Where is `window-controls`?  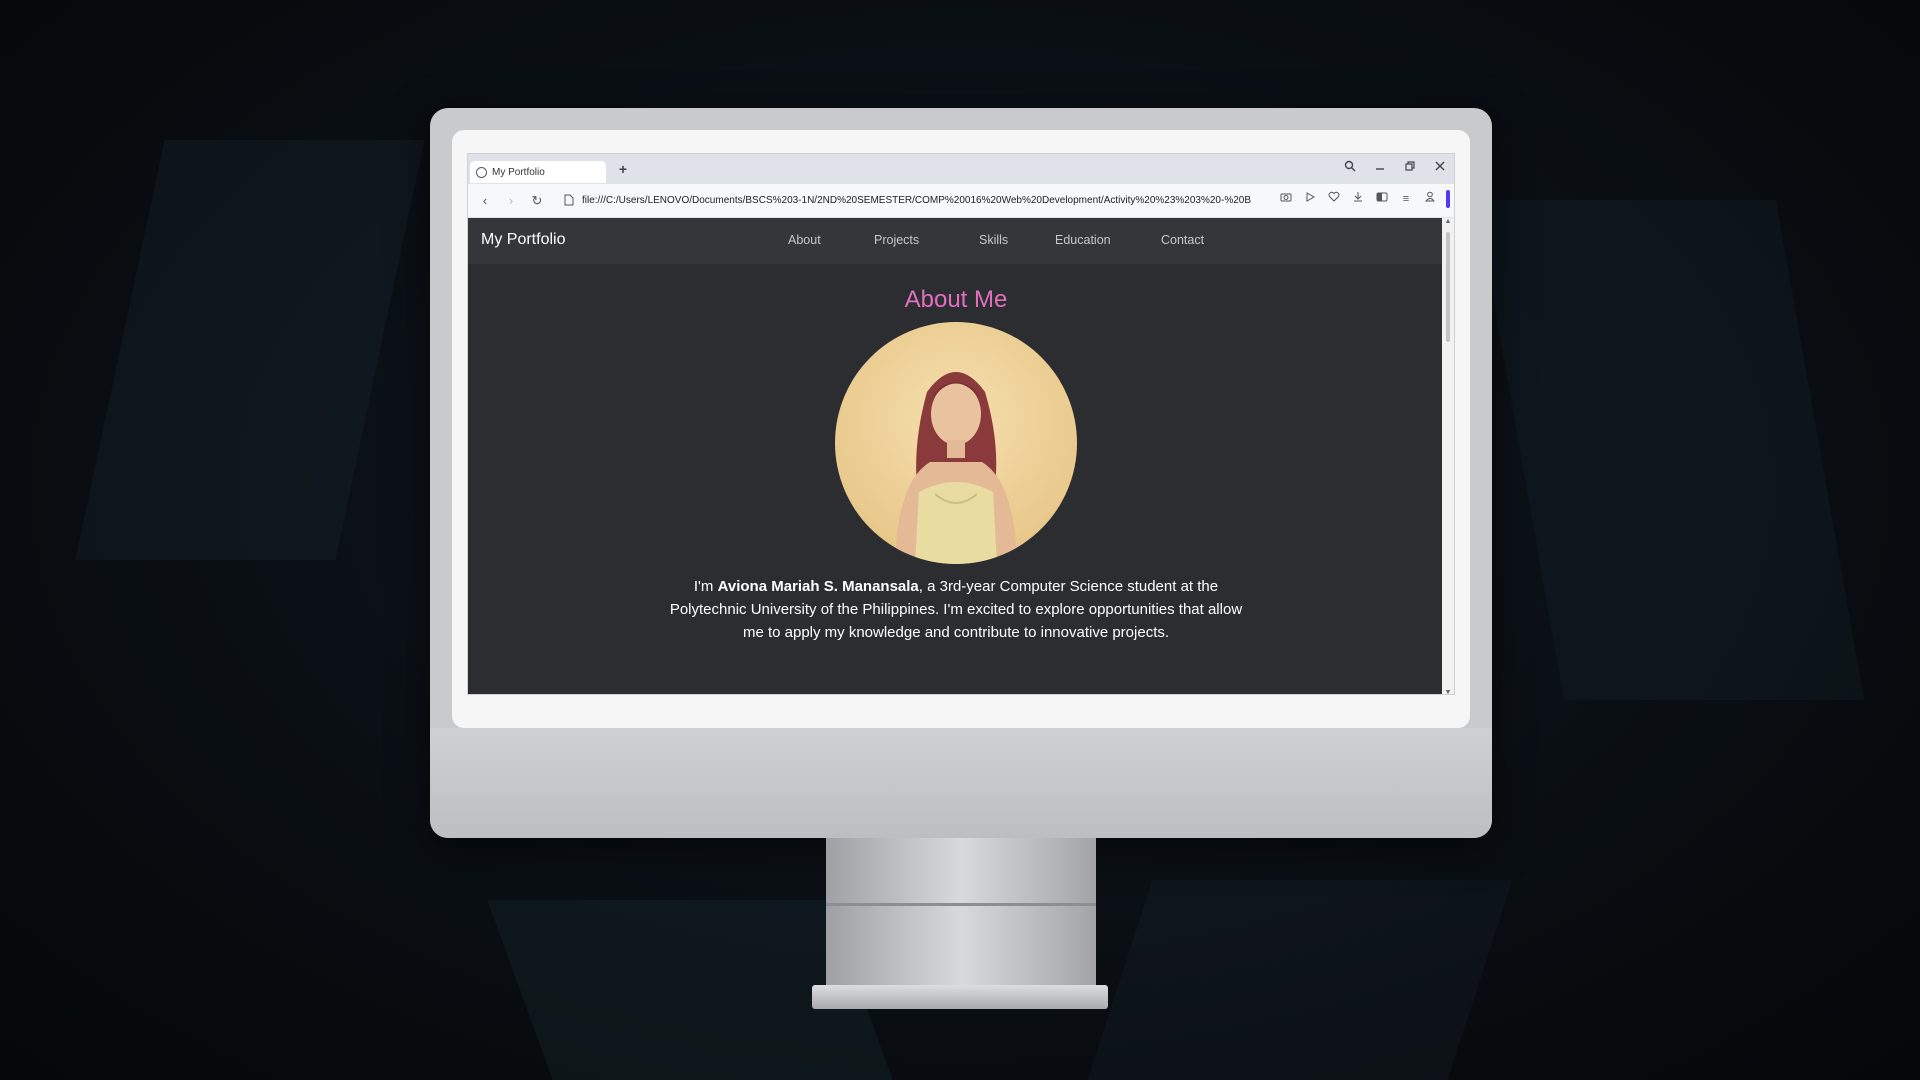
window-controls is located at coordinates (1395, 168).